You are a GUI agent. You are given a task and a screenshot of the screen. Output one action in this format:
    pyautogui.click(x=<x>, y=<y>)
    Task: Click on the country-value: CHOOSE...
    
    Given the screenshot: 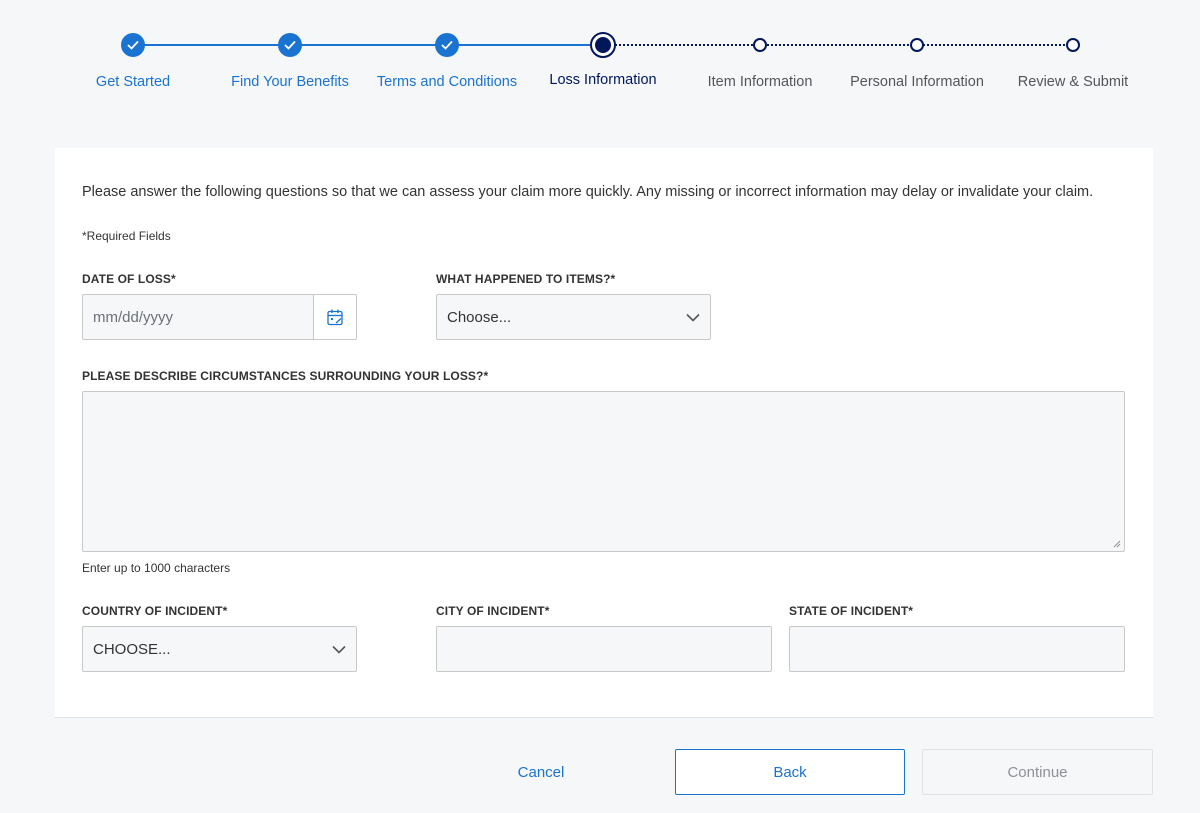 What is the action you would take?
    pyautogui.click(x=132, y=649)
    